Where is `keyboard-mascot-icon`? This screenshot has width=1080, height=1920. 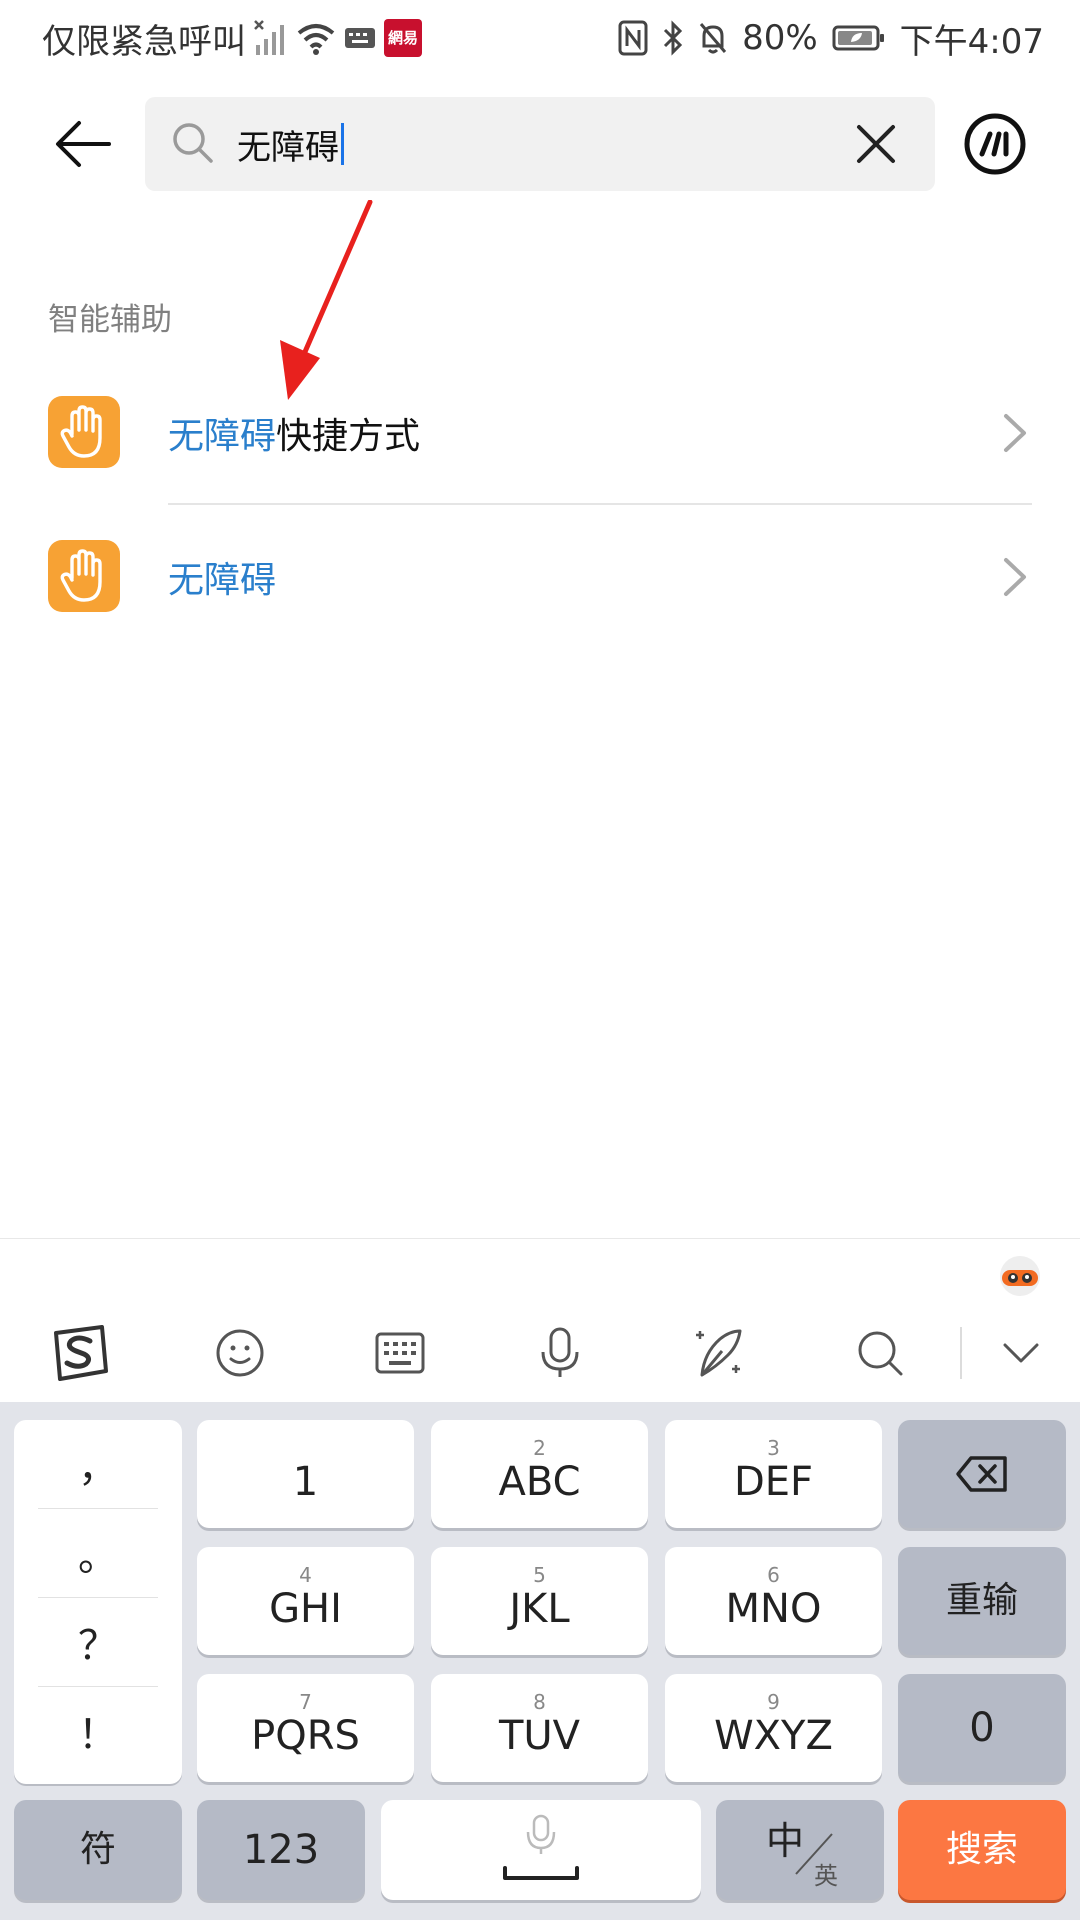
keyboard-mascot-icon is located at coordinates (1020, 1274).